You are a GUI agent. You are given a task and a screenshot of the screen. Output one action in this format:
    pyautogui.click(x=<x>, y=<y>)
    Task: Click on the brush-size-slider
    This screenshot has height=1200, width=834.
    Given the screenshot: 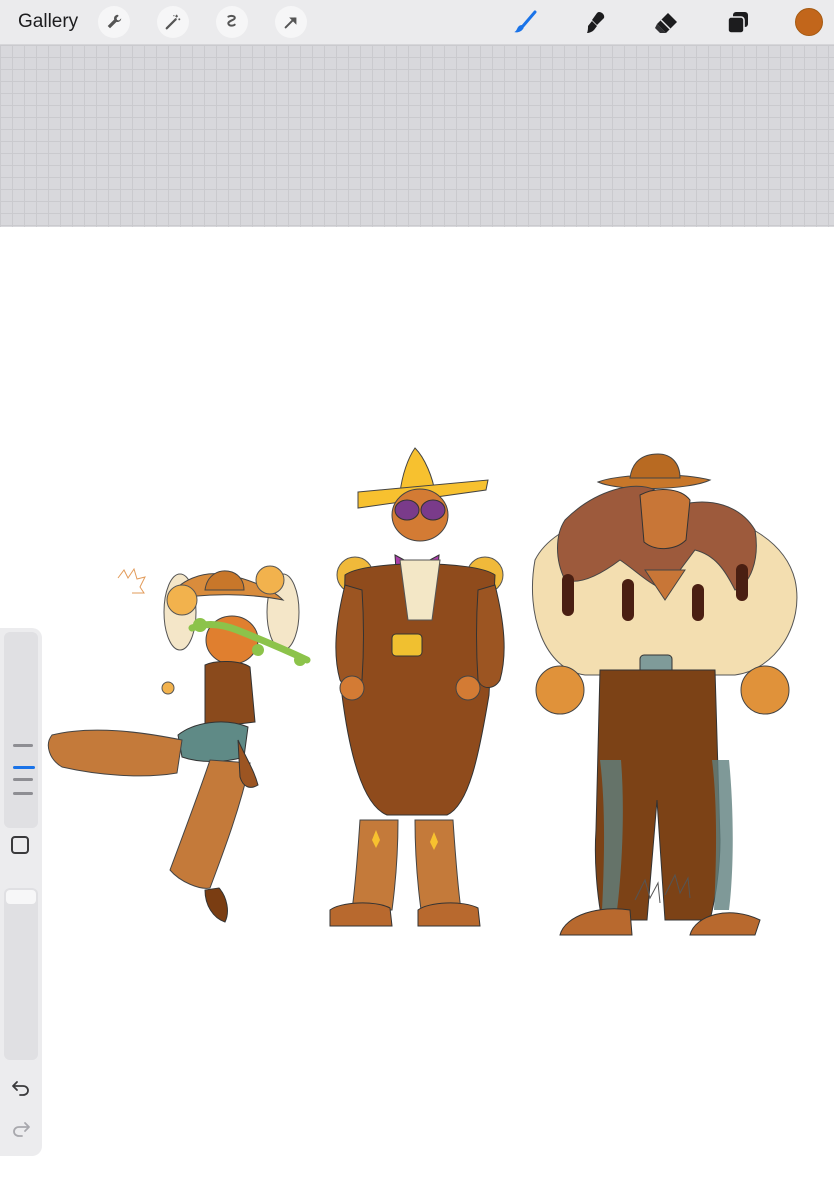 What is the action you would take?
    pyautogui.click(x=21, y=730)
    